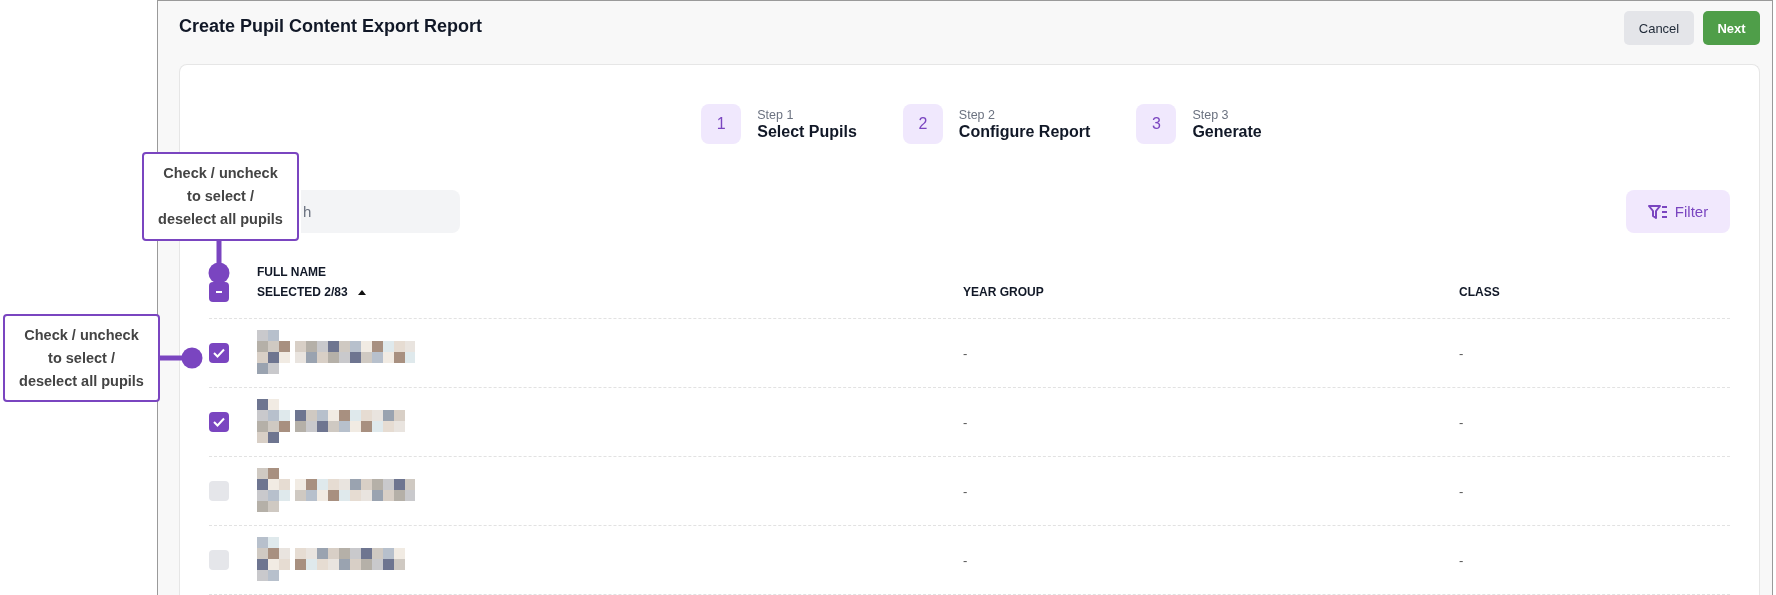 The image size is (1776, 595). I want to click on filter-button: Filter, so click(1678, 211).